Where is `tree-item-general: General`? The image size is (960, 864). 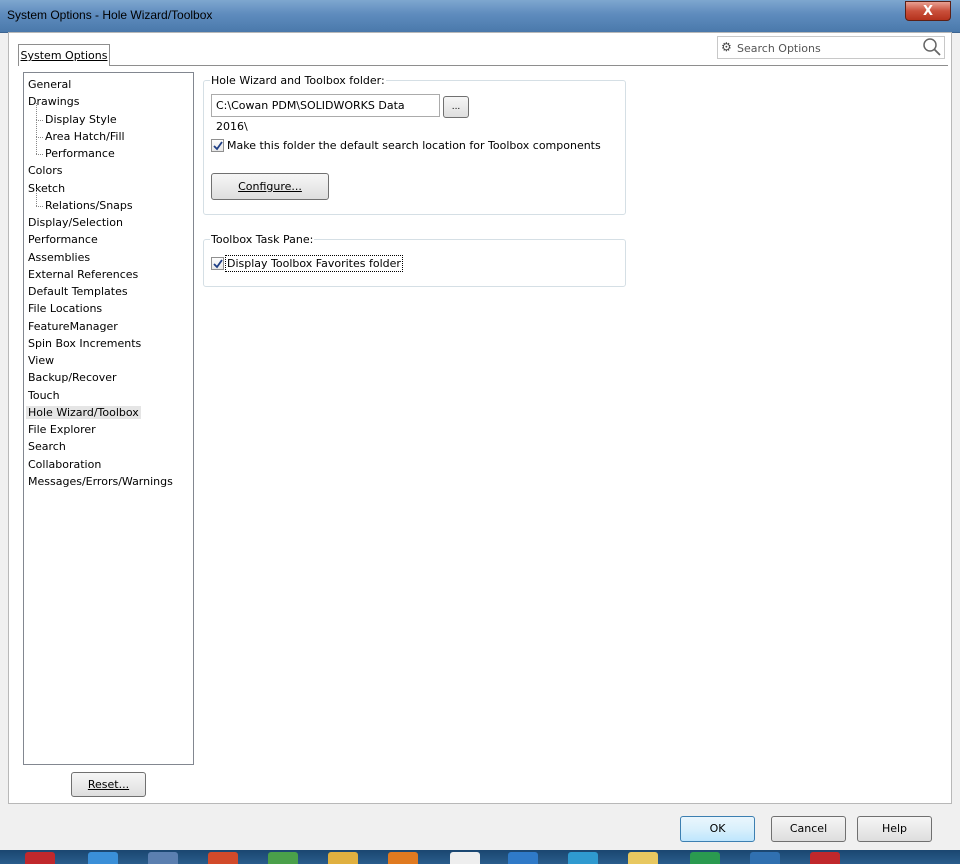 tree-item-general: General is located at coordinates (108, 84).